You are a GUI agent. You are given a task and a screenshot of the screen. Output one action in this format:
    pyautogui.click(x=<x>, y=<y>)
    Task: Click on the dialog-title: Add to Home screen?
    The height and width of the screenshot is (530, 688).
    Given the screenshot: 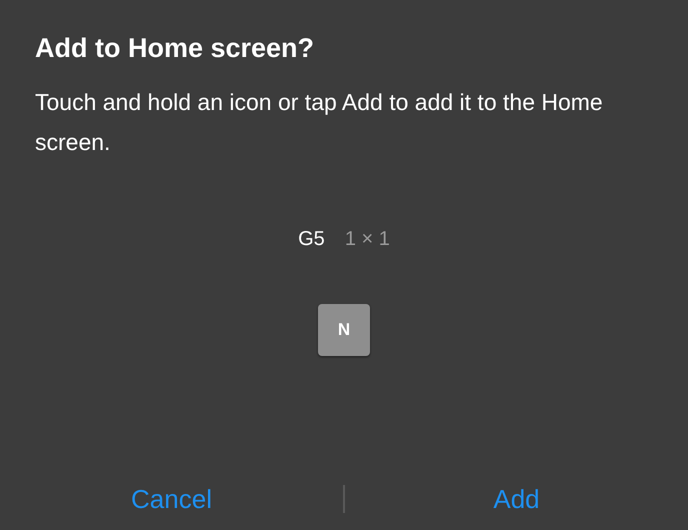 What is the action you would take?
    pyautogui.click(x=175, y=48)
    